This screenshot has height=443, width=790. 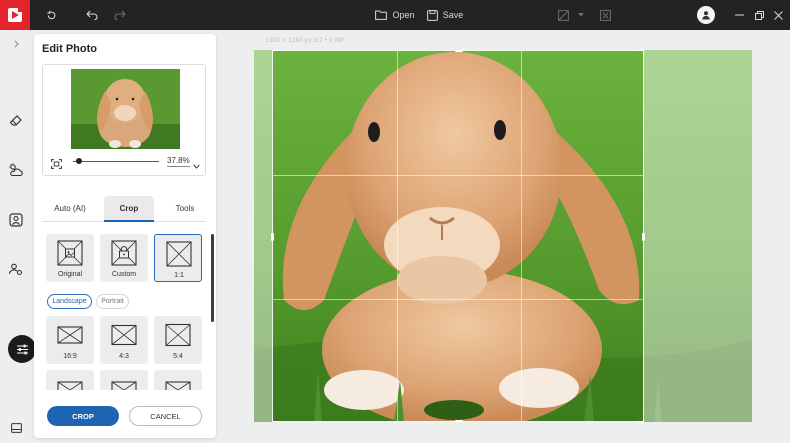 I want to click on fit-to-screen-icon, so click(x=56, y=165).